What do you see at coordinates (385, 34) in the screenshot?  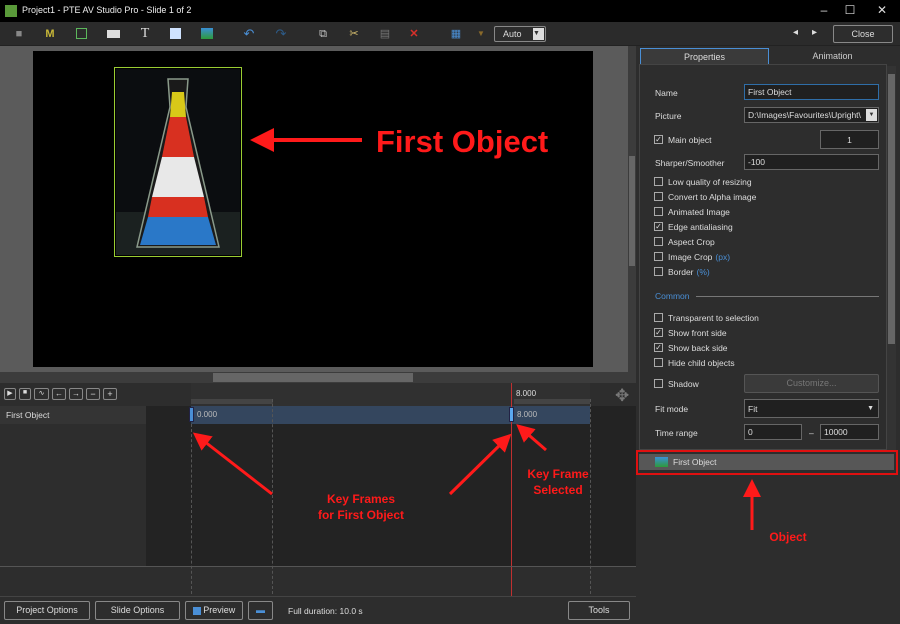 I see `paste-icon: ▤` at bounding box center [385, 34].